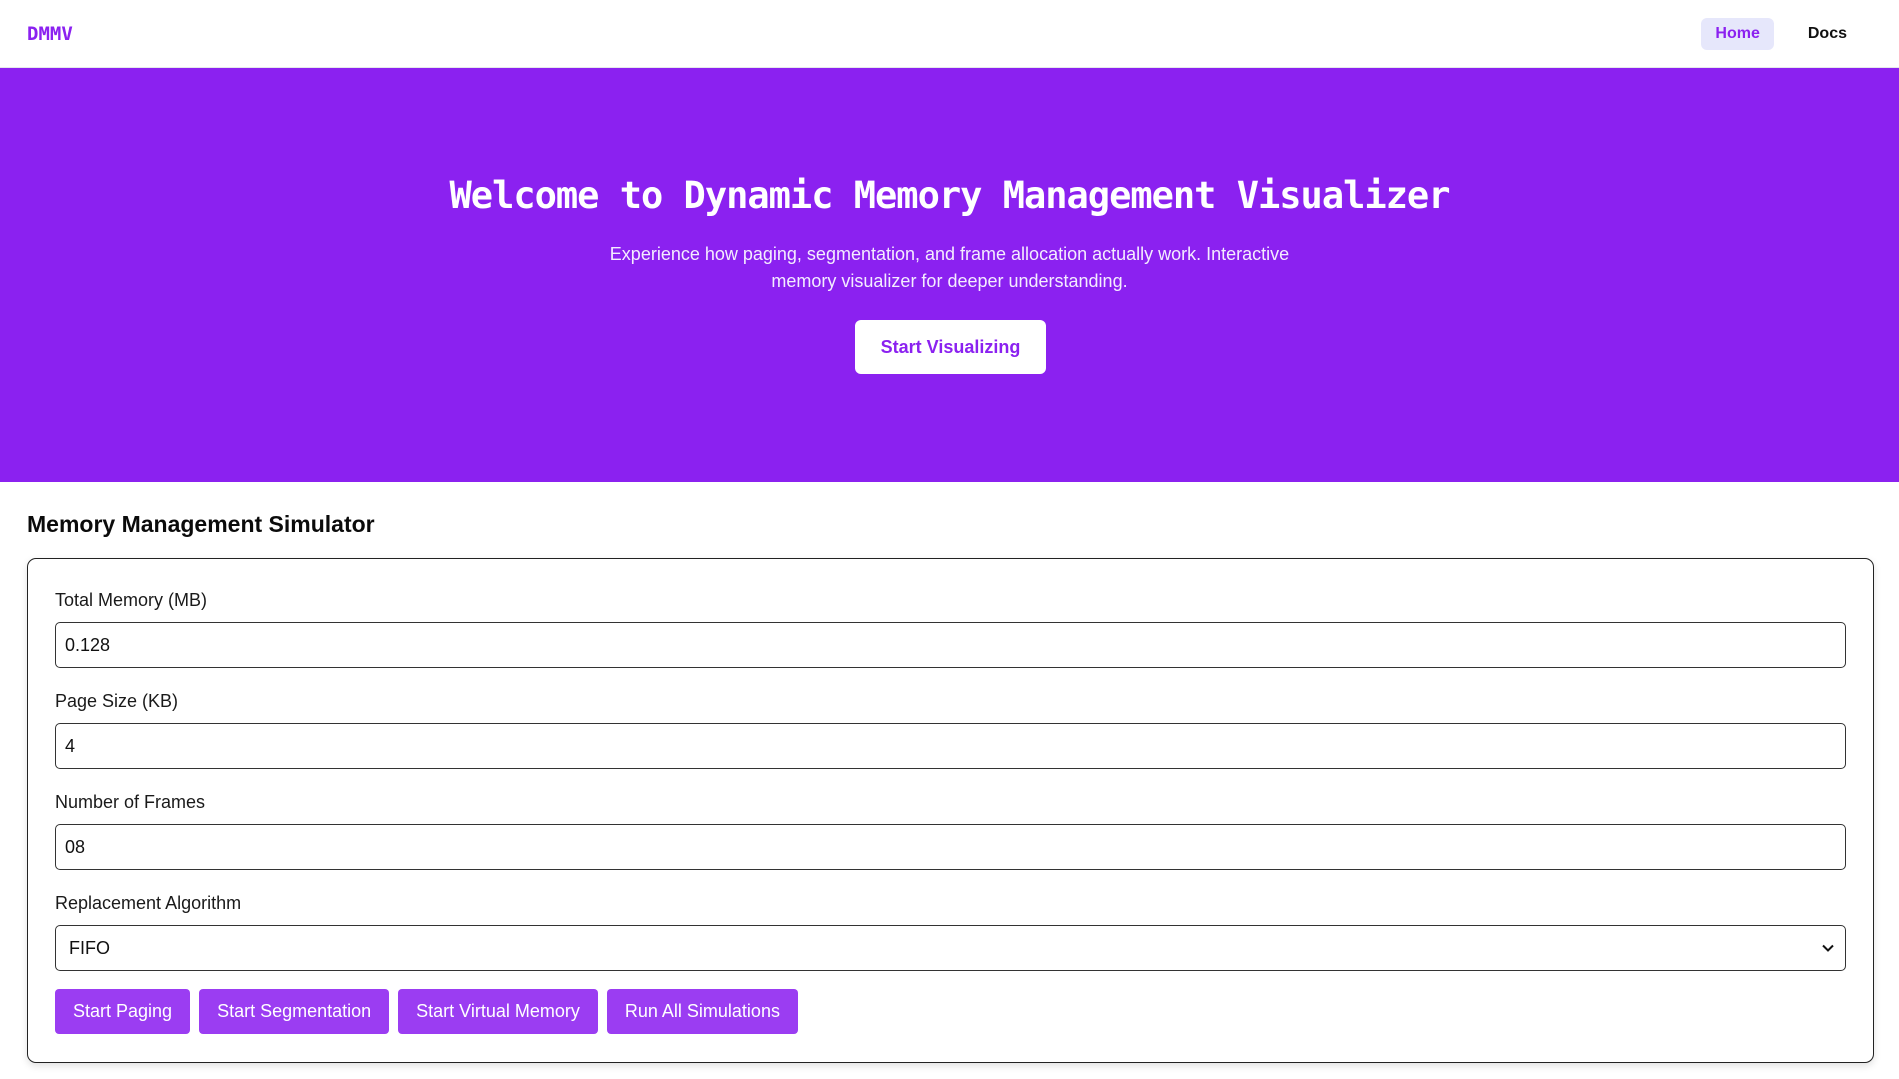 Image resolution: width=1899 pixels, height=1079 pixels. I want to click on start-virtual-memory-button: Start Virtual Memory, so click(498, 1011).